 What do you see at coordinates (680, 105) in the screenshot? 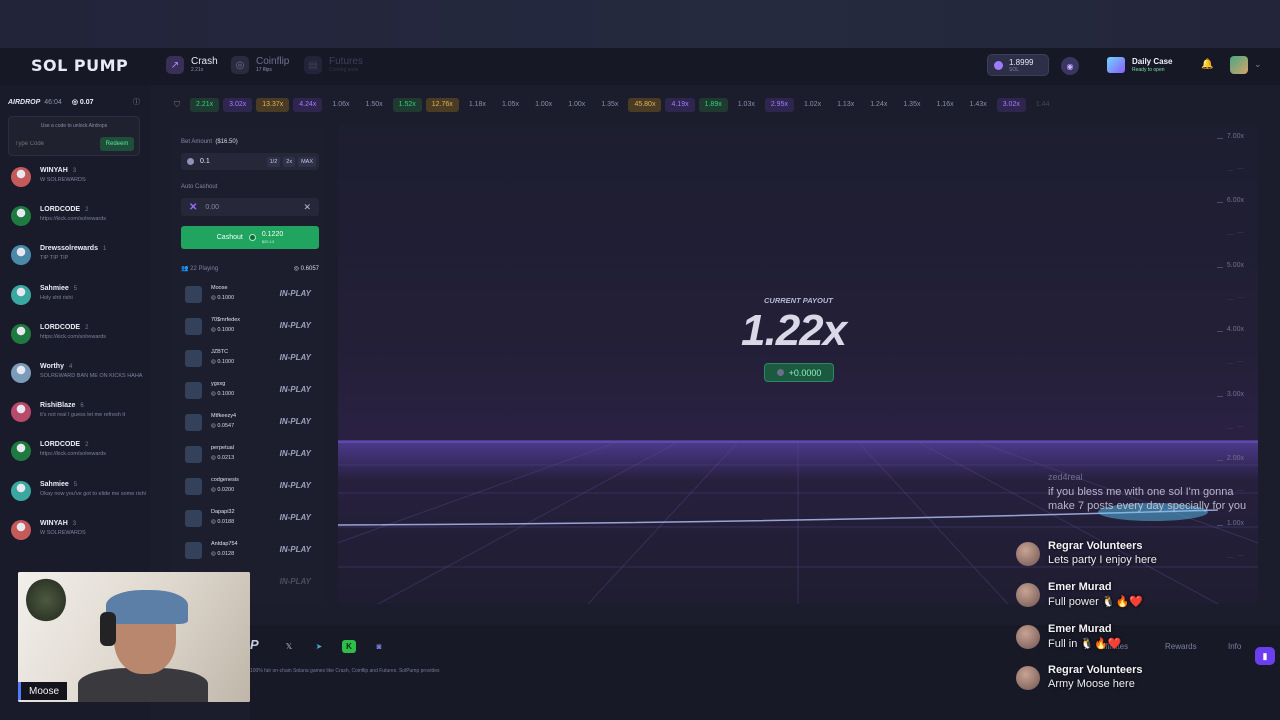
I see `history-multiplier: 4.19x` at bounding box center [680, 105].